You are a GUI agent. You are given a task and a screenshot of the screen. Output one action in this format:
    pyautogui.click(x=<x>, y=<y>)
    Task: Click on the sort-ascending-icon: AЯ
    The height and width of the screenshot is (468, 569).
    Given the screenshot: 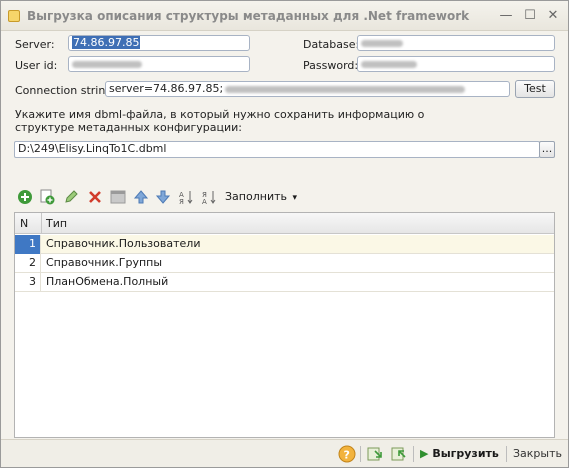 What is the action you would take?
    pyautogui.click(x=186, y=197)
    